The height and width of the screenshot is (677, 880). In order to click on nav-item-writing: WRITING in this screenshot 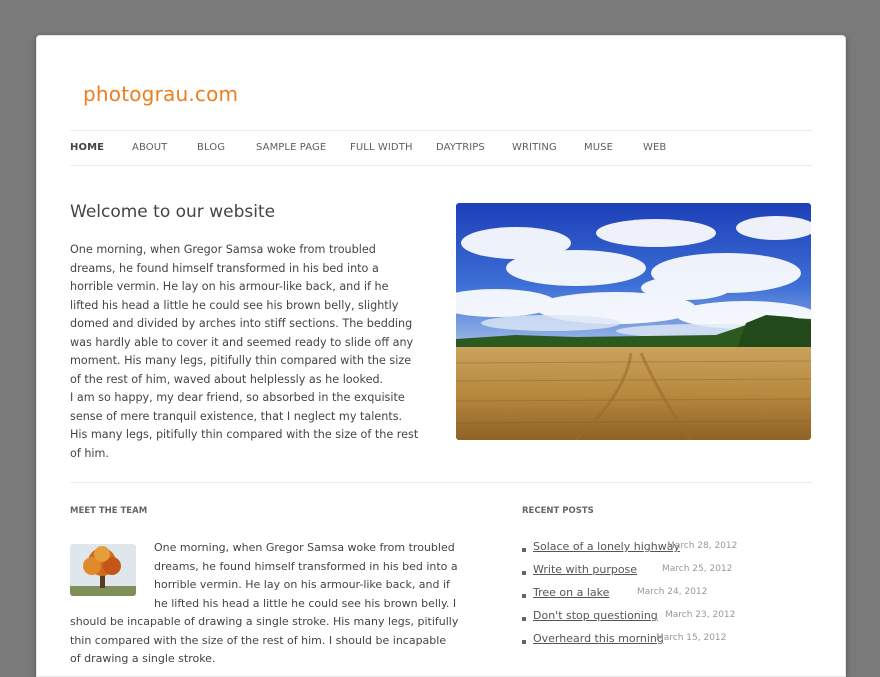, I will do `click(534, 147)`.